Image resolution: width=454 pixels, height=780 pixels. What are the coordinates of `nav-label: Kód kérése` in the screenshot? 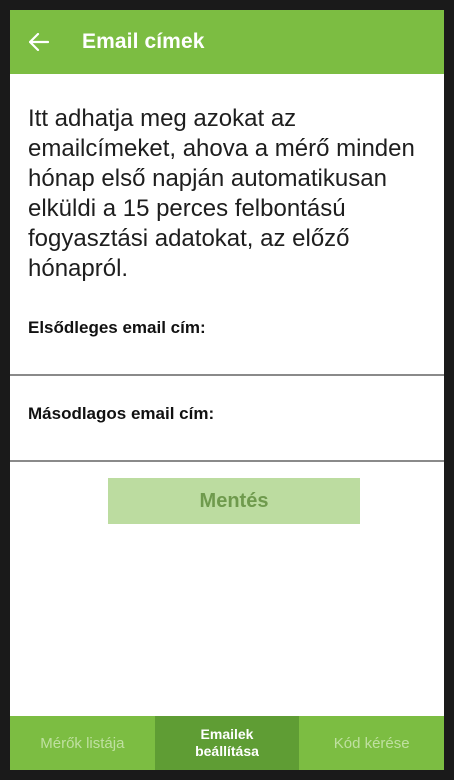 It's located at (371, 743).